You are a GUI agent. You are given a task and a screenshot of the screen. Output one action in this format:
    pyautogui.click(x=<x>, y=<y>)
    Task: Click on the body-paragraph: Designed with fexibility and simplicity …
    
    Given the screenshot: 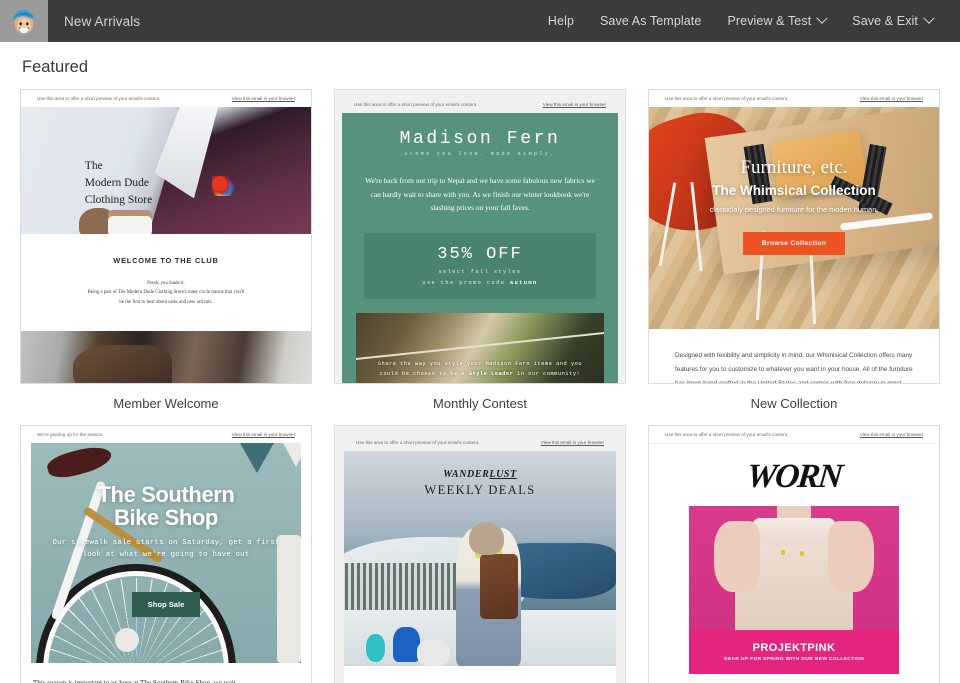 What is the action you would take?
    pyautogui.click(x=794, y=368)
    